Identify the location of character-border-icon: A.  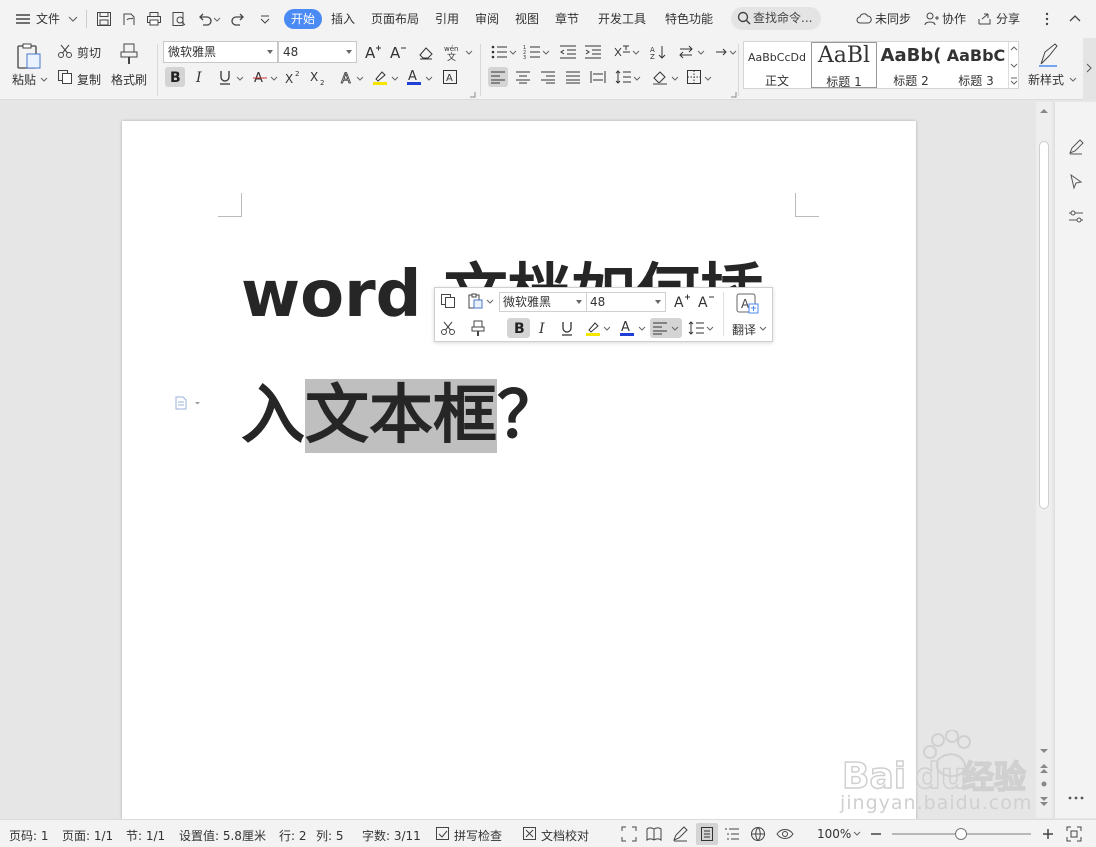
(450, 77).